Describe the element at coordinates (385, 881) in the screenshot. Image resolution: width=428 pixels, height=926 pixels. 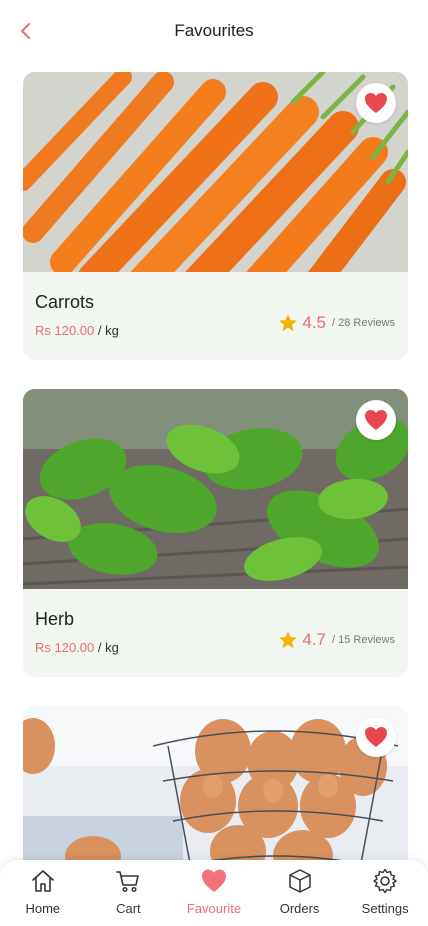
I see `gear-icon` at that location.